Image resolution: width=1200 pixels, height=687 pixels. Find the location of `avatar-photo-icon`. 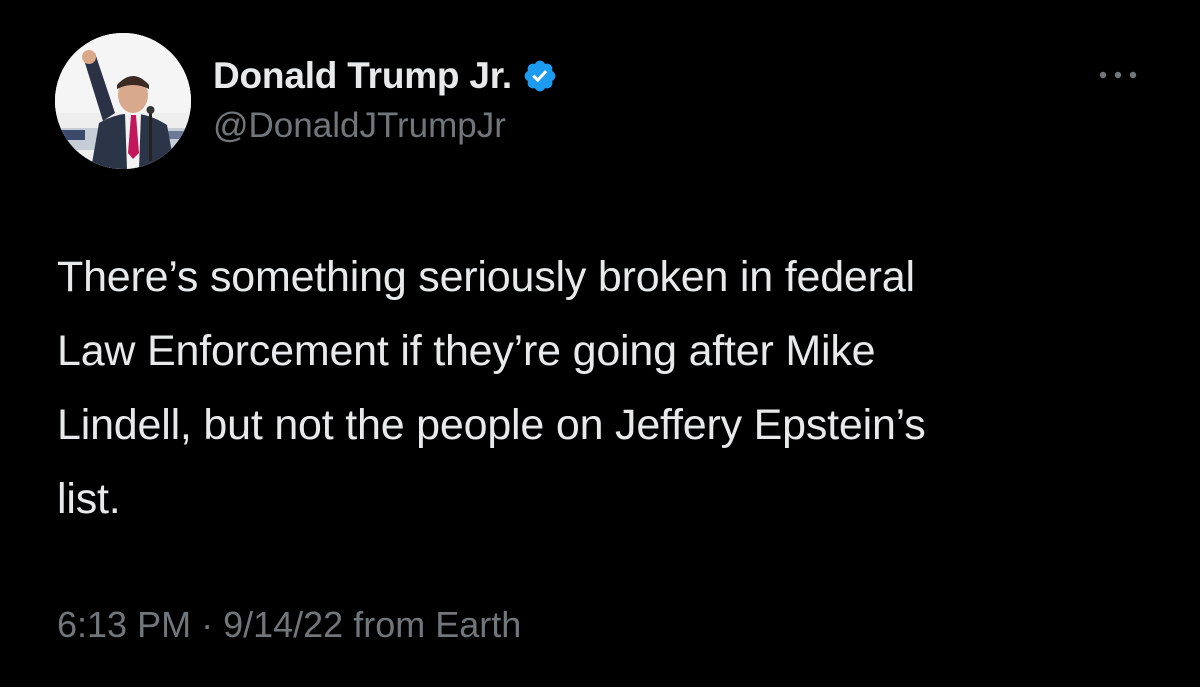

avatar-photo-icon is located at coordinates (123, 101).